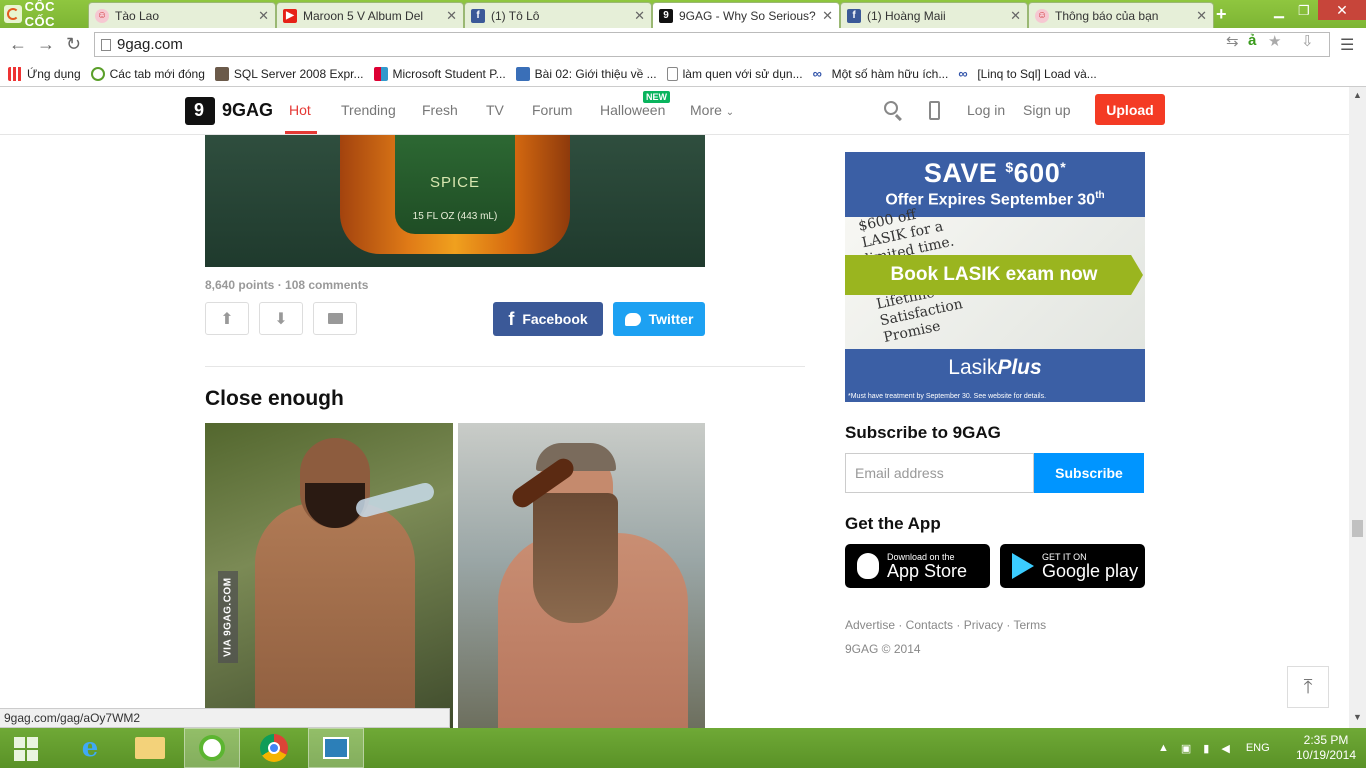  Describe the element at coordinates (1252, 40) in the screenshot. I see `vietnamese-input-icon: ả` at that location.